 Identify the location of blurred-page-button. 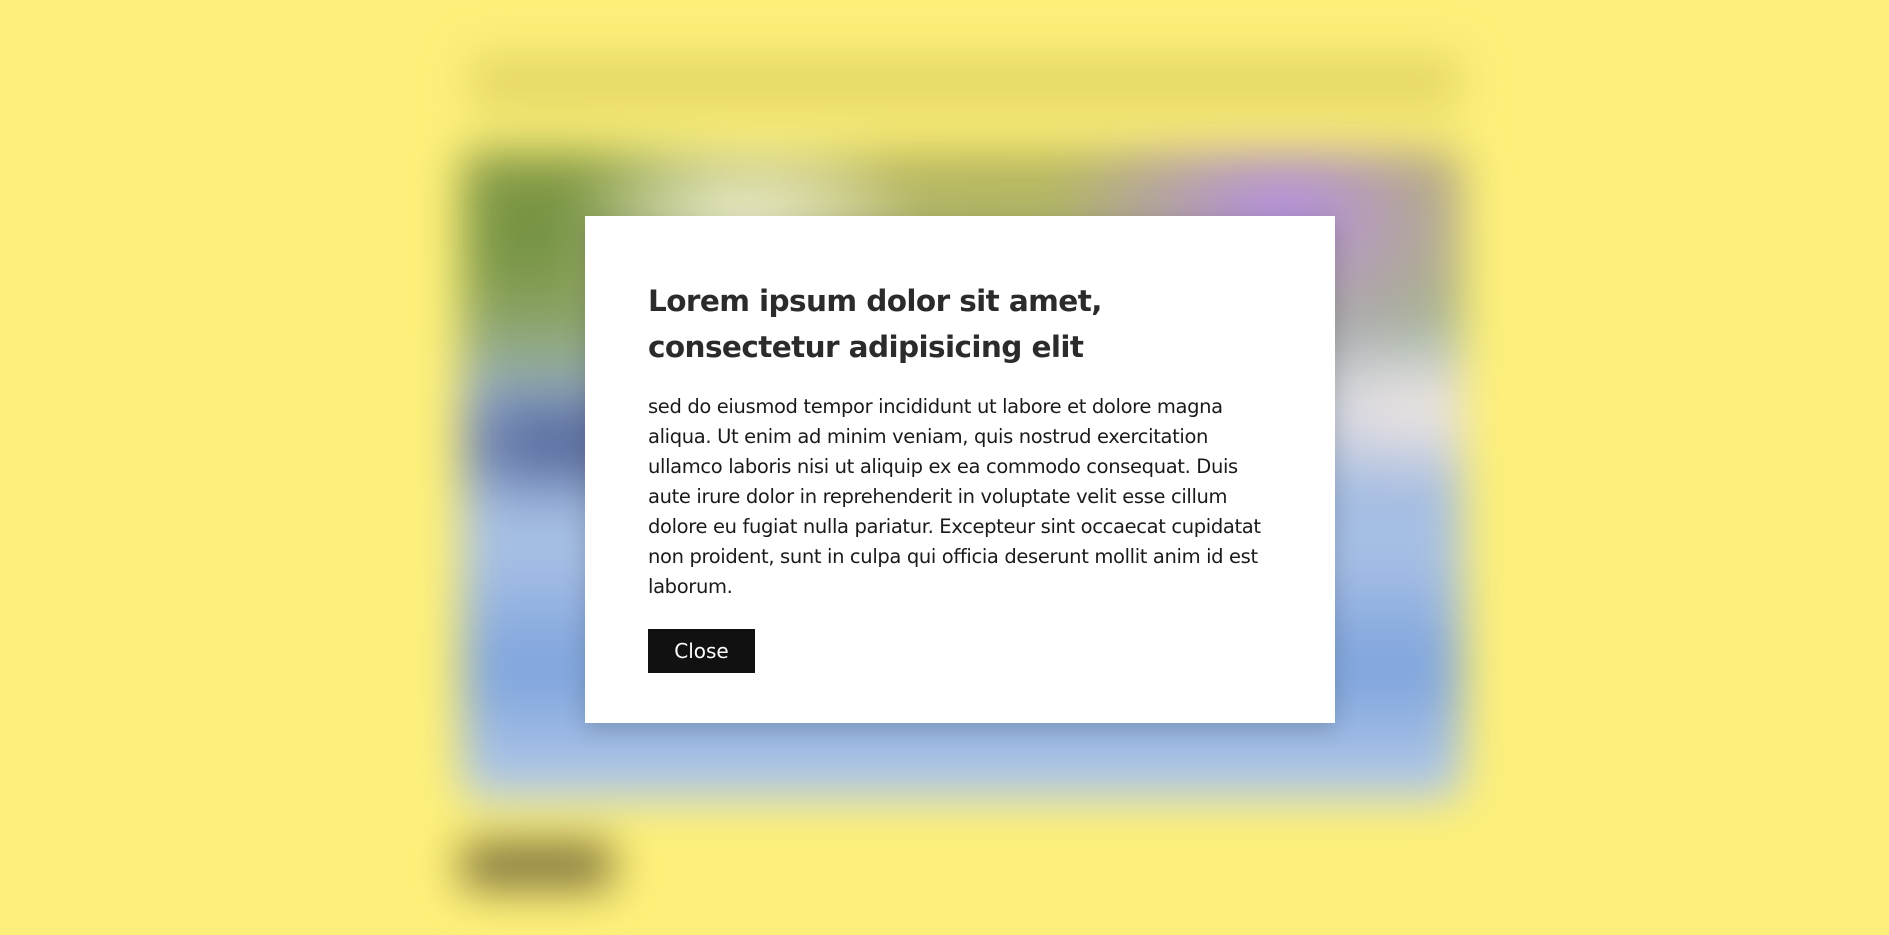
(537, 865).